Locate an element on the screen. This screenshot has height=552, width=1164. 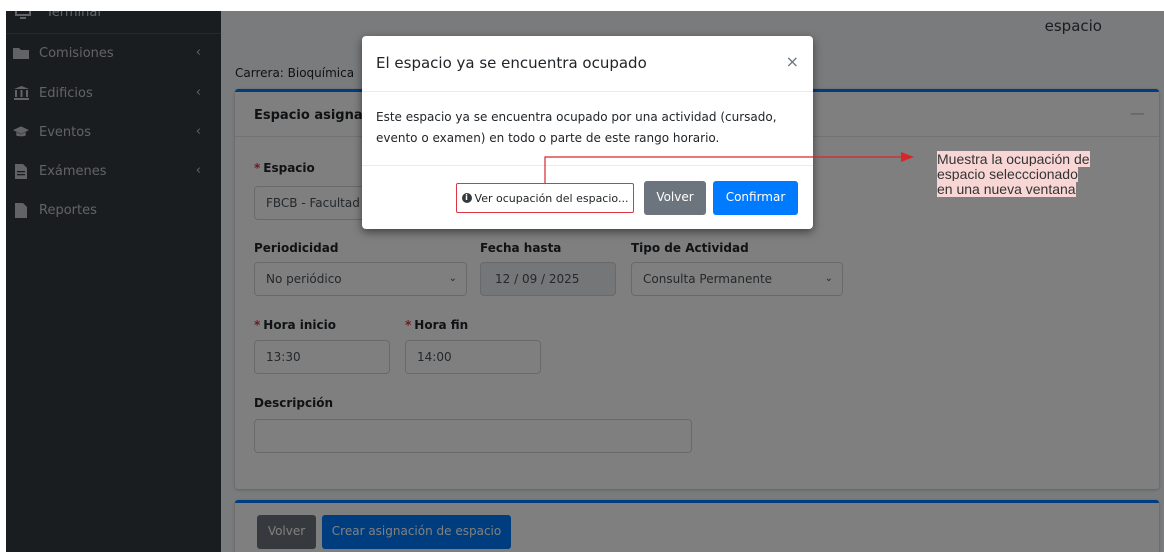
annotation-line: espacio selecccionado is located at coordinates (1007, 174).